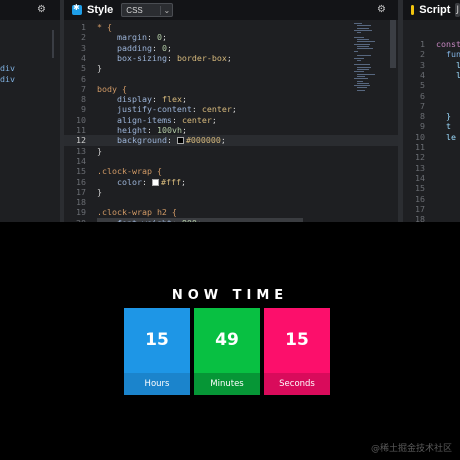  I want to click on code-line: t, so click(443, 126).